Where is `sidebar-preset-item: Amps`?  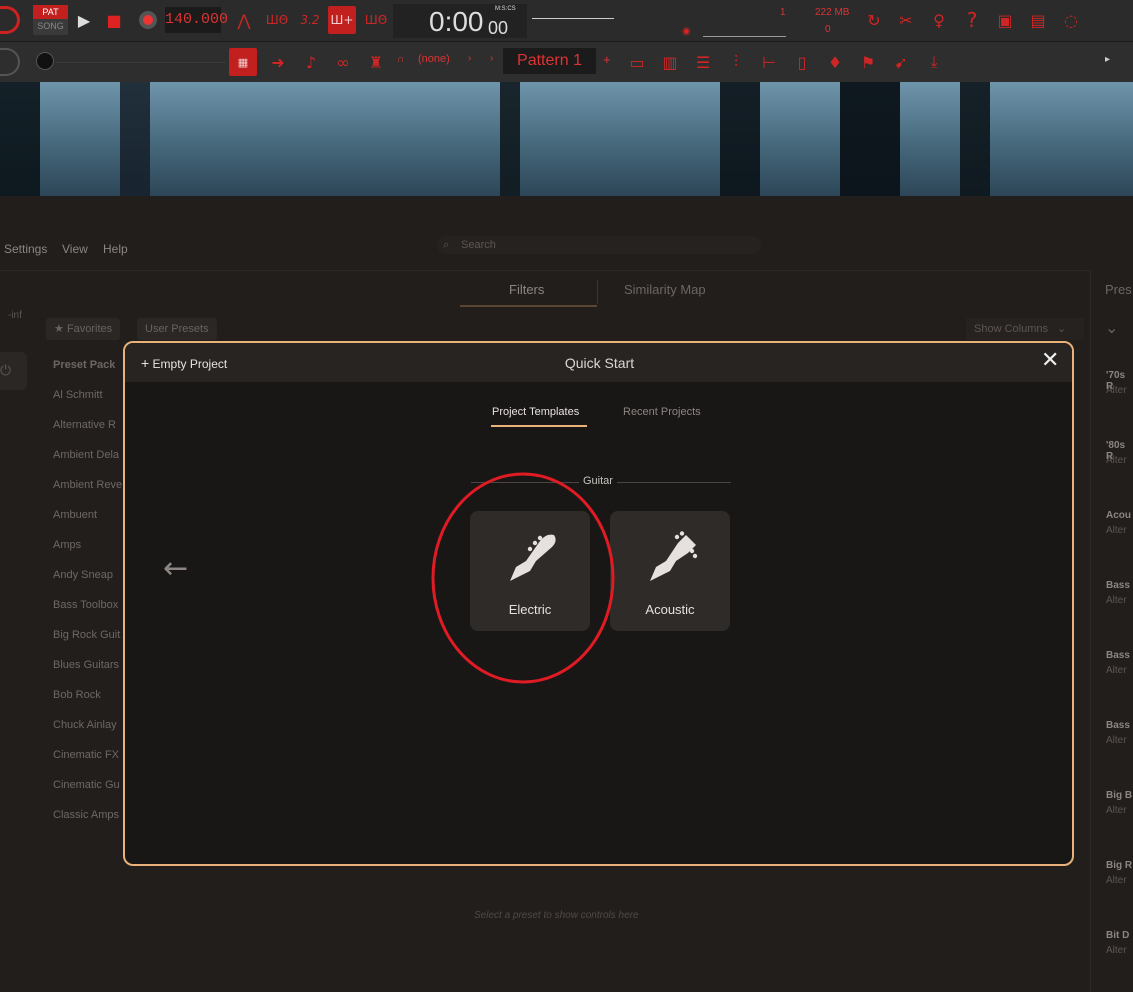 sidebar-preset-item: Amps is located at coordinates (67, 545).